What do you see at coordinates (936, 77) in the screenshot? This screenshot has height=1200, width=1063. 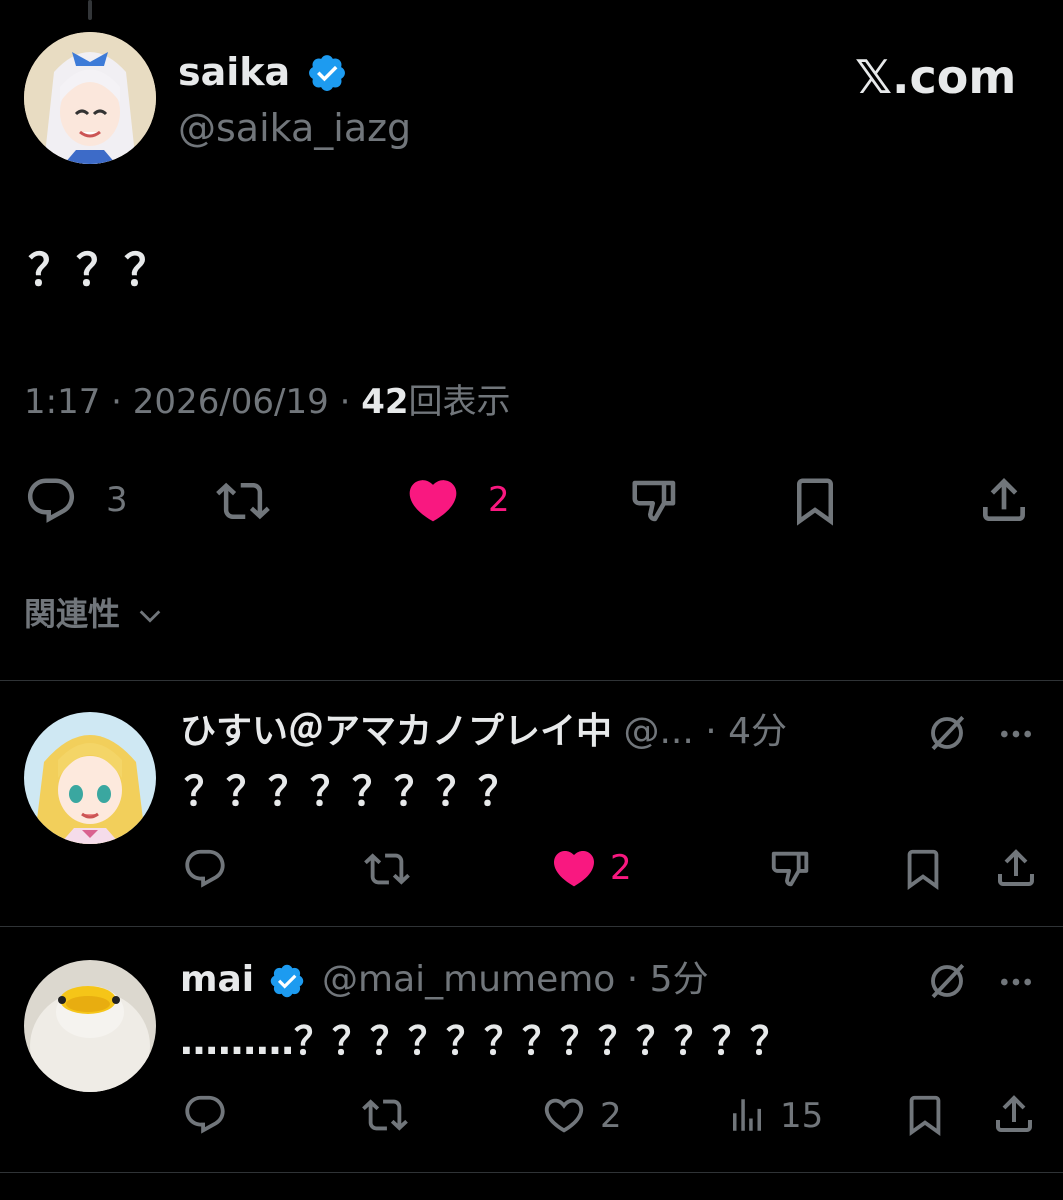 I see `brand-watermark: 𝕏.com` at bounding box center [936, 77].